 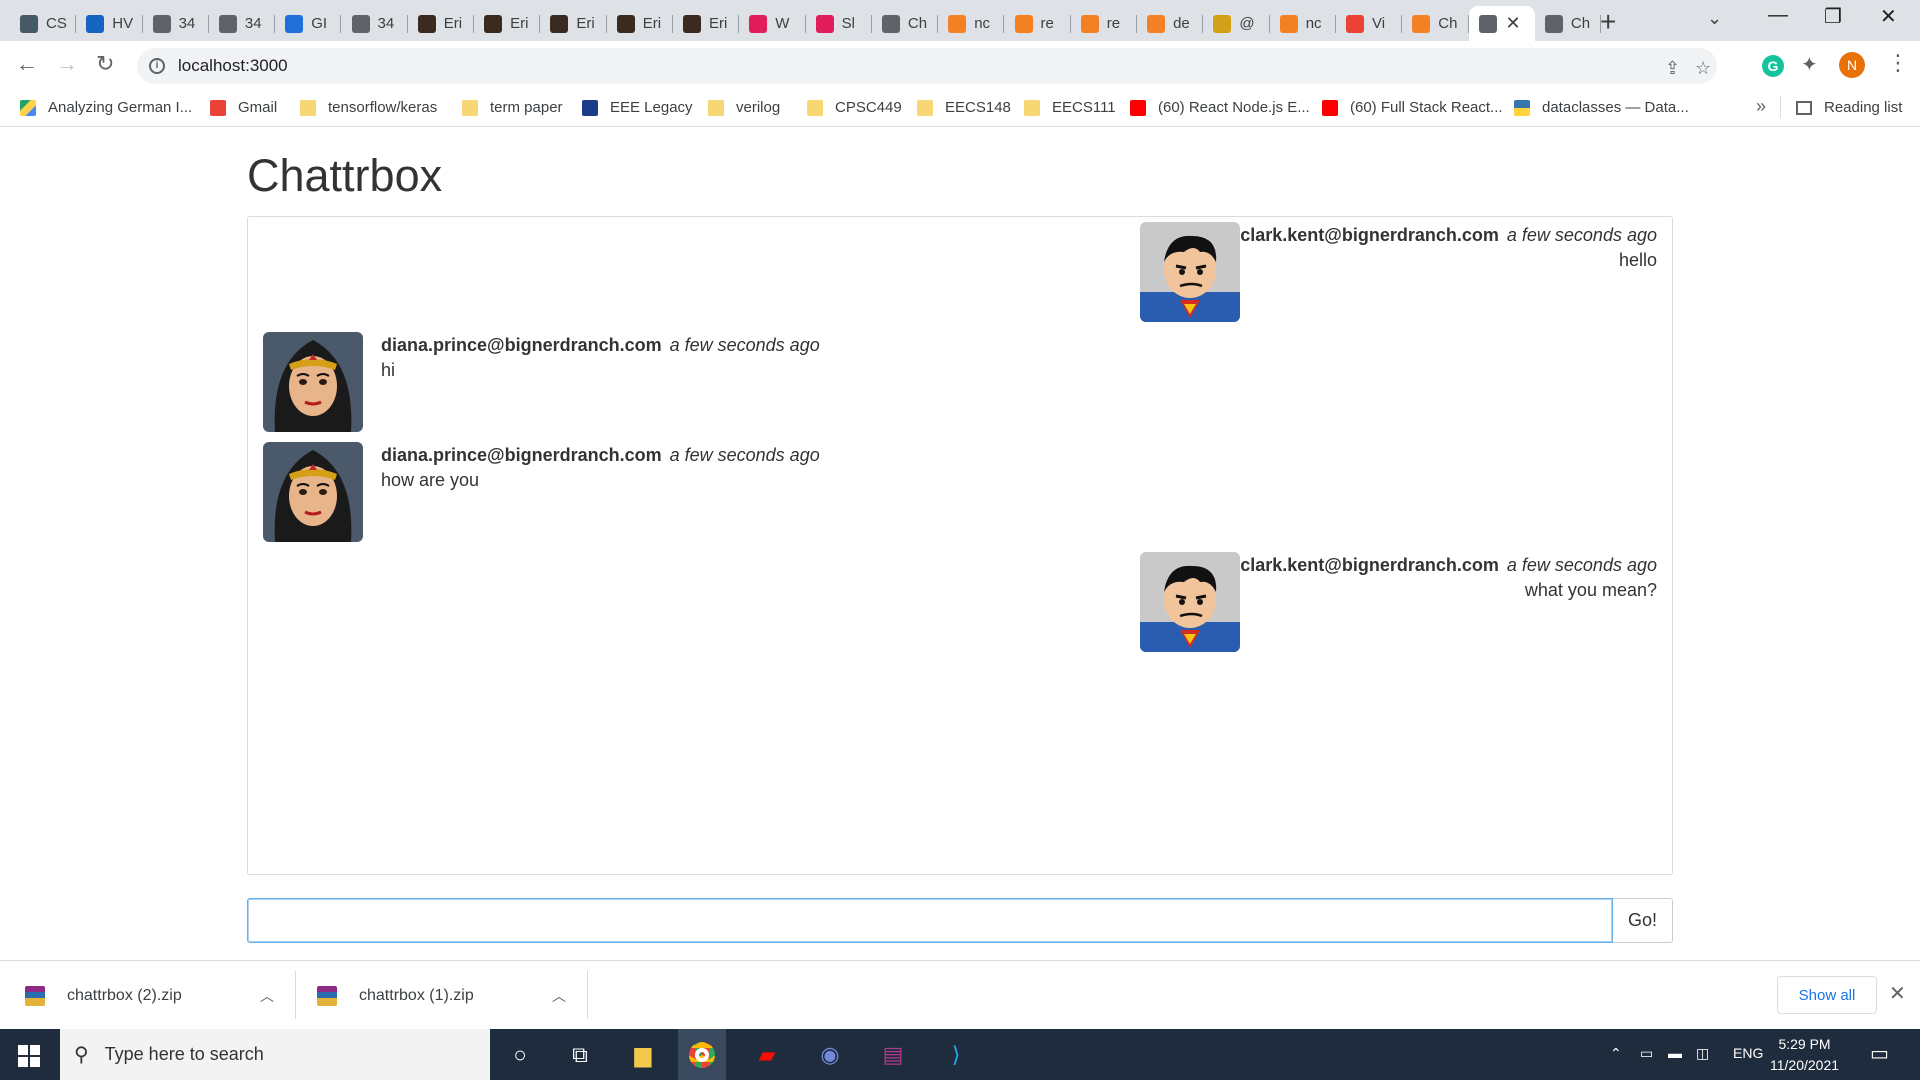 What do you see at coordinates (964, 107) in the screenshot?
I see `bookmark-item: EECS148` at bounding box center [964, 107].